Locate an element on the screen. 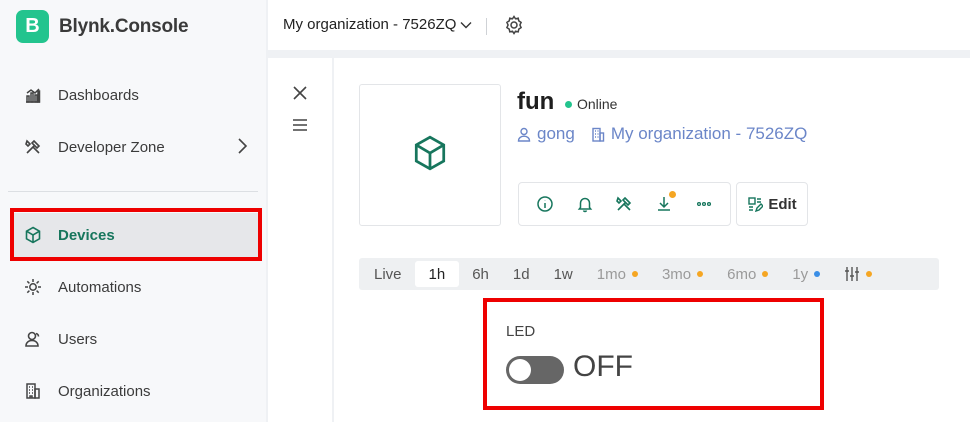  developer-tools-button is located at coordinates (624, 204).